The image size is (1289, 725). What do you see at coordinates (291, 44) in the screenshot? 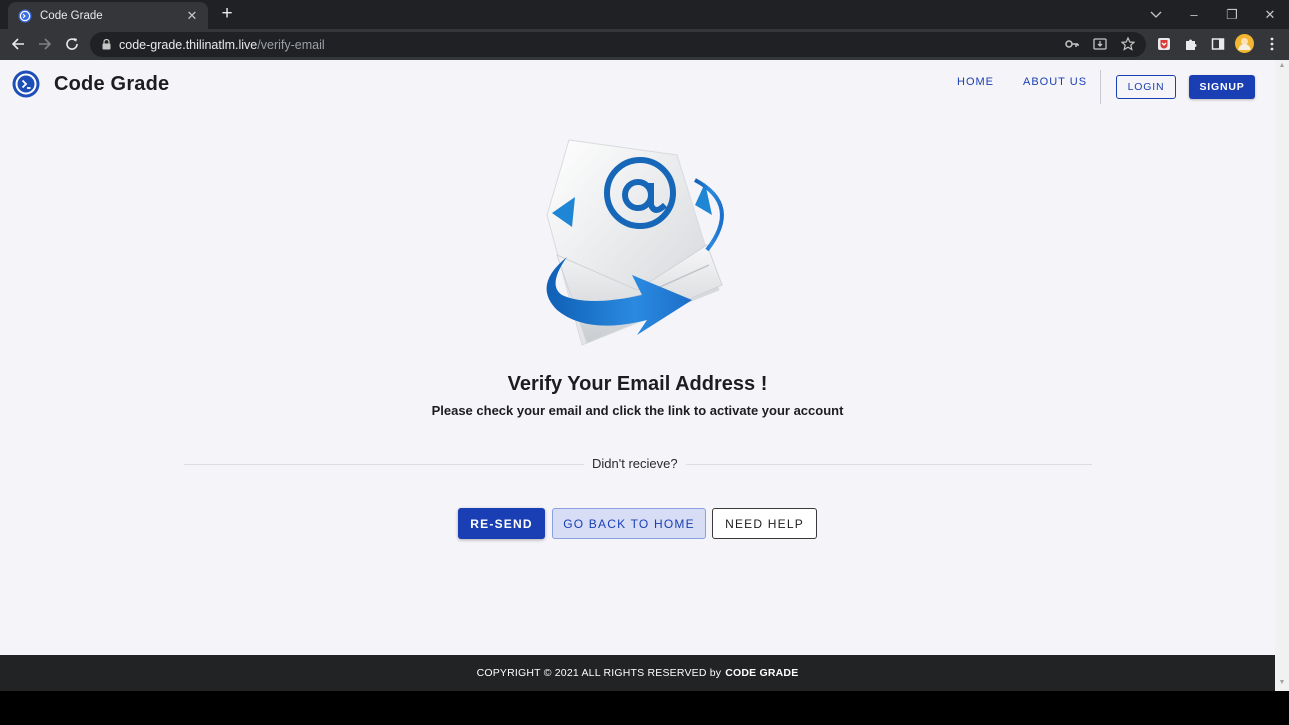
I see `url-path: /verify-email` at bounding box center [291, 44].